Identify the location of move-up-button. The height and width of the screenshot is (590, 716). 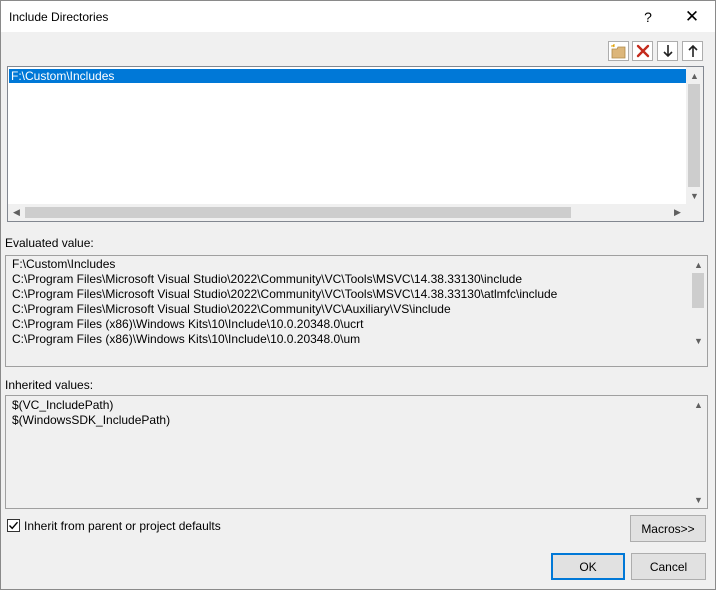
(692, 51).